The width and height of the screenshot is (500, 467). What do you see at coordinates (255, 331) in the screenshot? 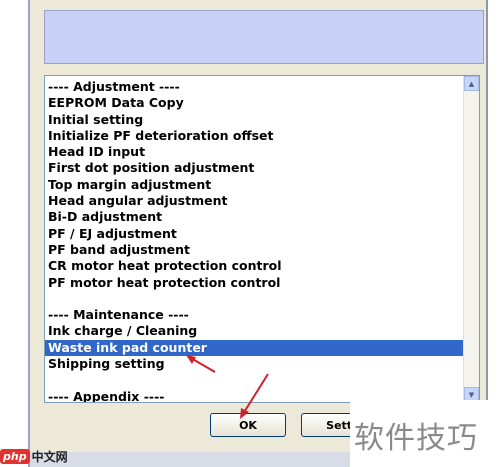
I see `list-item-ink-charge-cleaning: Ink charge / Cleaning` at bounding box center [255, 331].